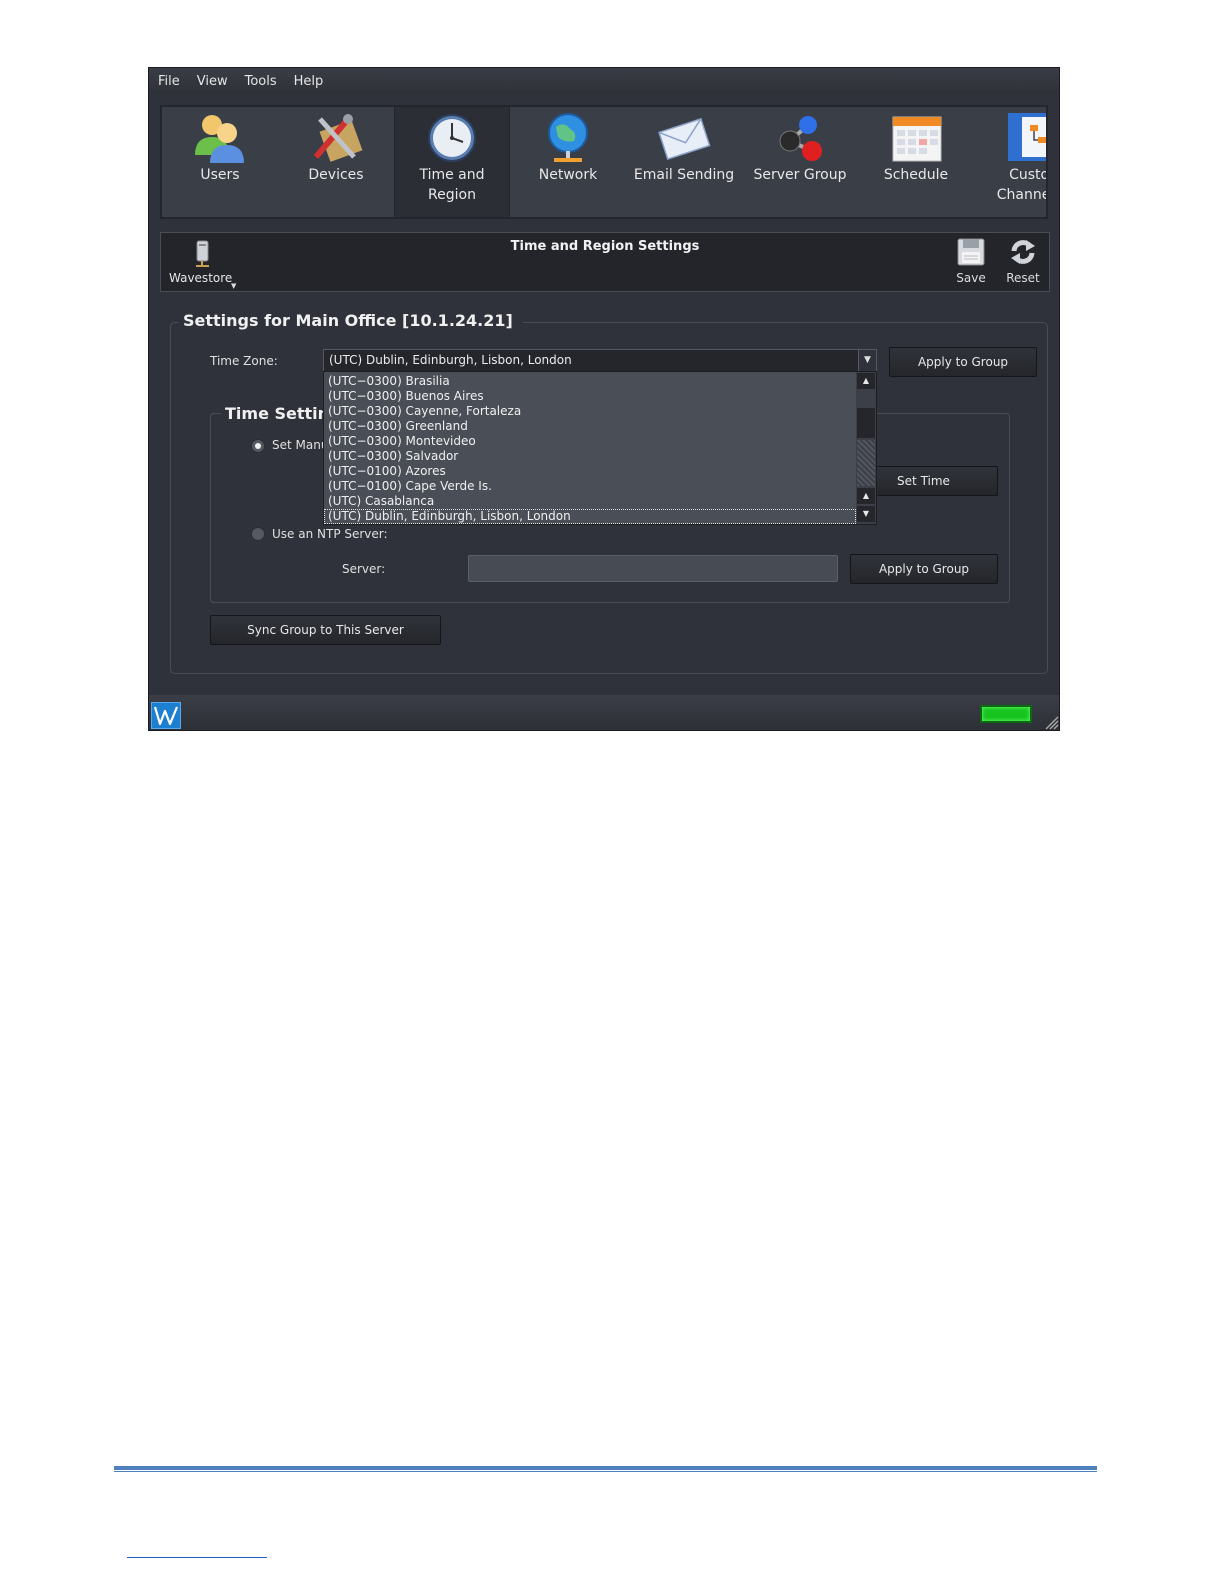 The image size is (1225, 1585). What do you see at coordinates (338, 138) in the screenshot?
I see `devices-icon` at bounding box center [338, 138].